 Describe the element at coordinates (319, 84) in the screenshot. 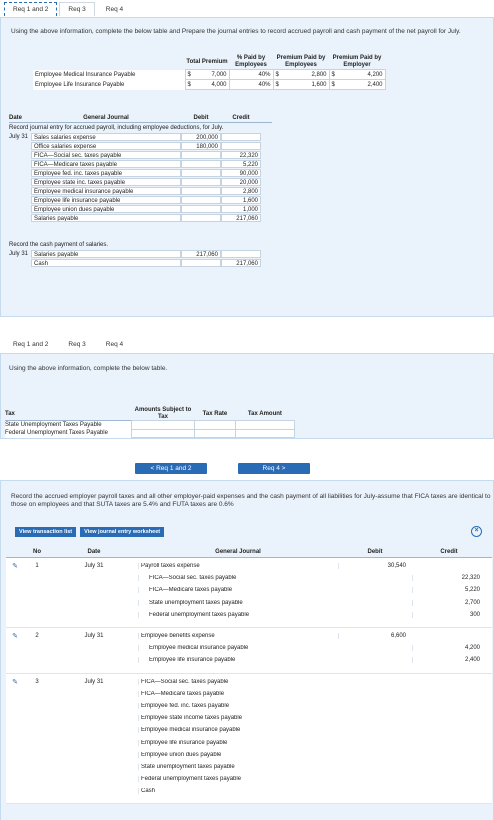

I see `premium-by-emp-value: 1,600` at that location.